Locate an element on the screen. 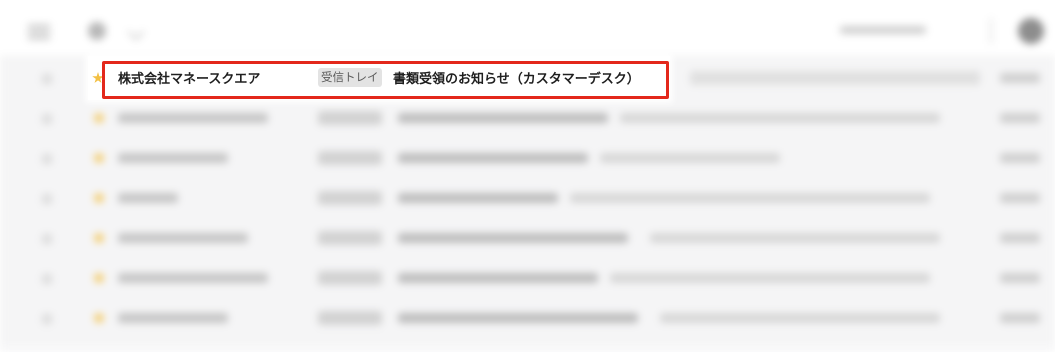 The width and height of the screenshot is (1055, 352). gear-icon is located at coordinates (97, 31).